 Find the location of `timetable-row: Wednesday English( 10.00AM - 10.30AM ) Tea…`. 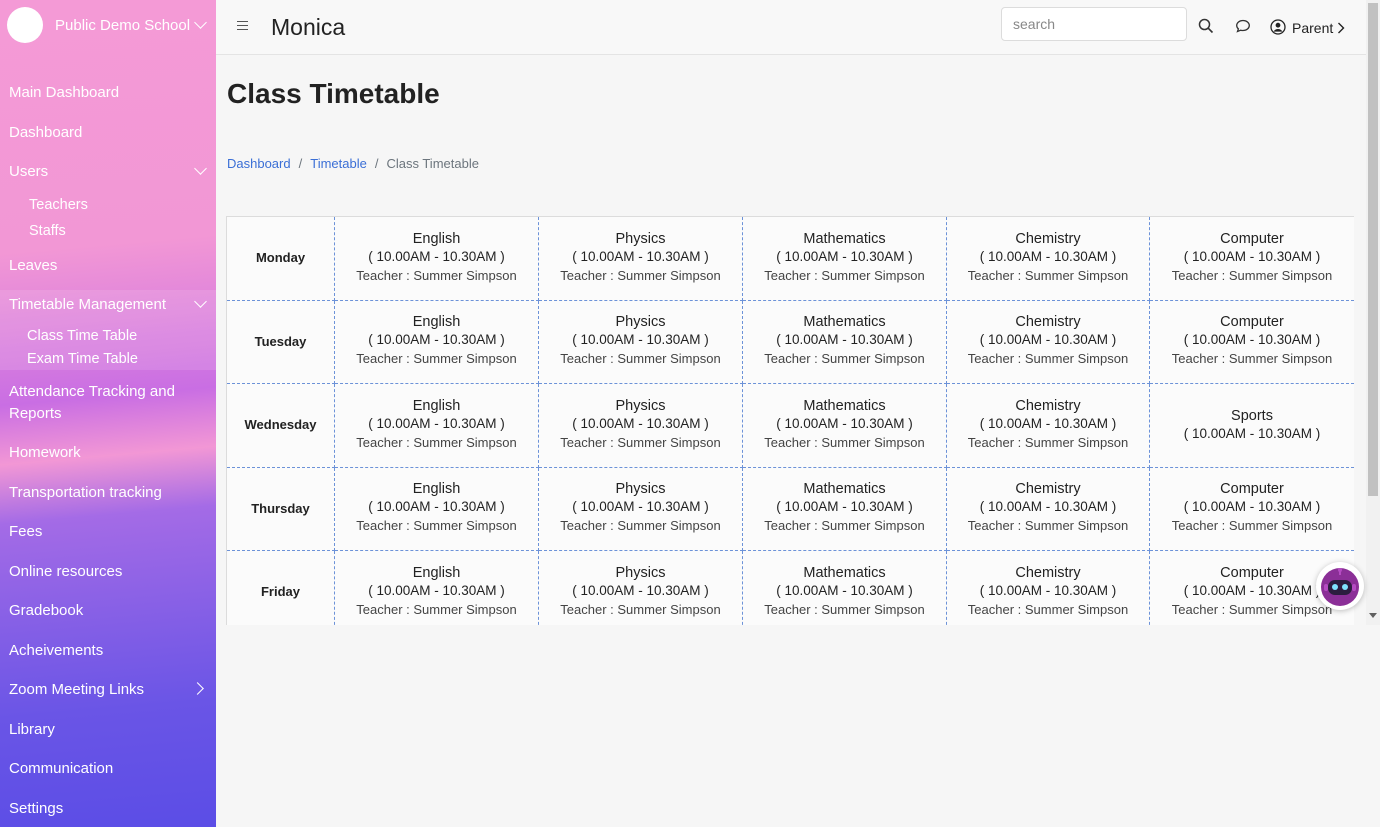

timetable-row: Wednesday English( 10.00AM - 10.30AM ) Tea… is located at coordinates (790, 425).